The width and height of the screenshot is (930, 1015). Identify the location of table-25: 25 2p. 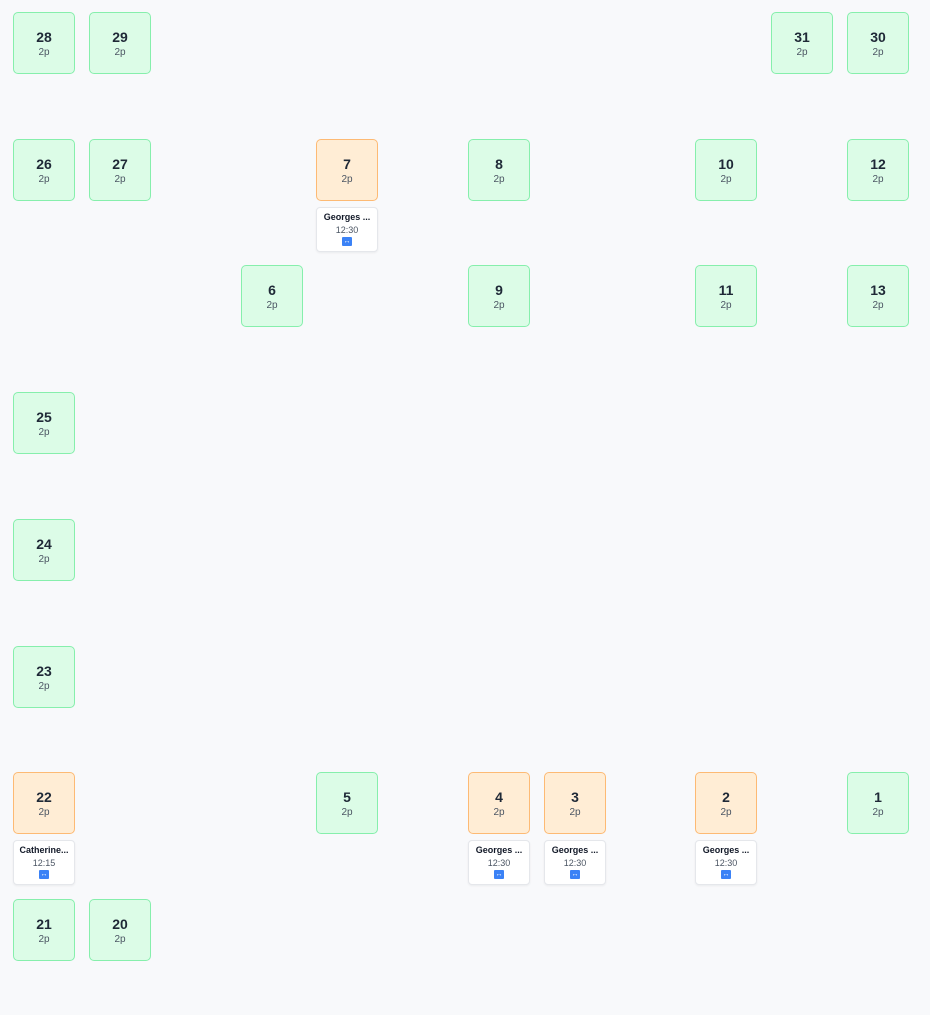
(44, 423).